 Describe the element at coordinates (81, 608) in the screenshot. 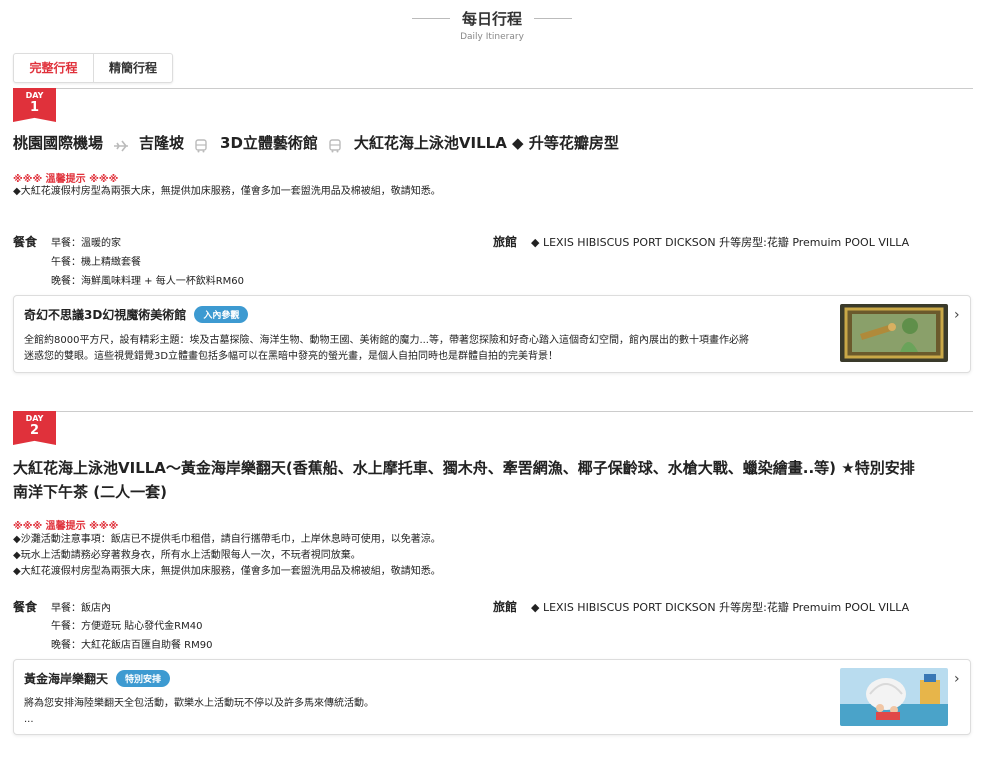

I see `meal-breakfast: 早餐：飯店內` at that location.